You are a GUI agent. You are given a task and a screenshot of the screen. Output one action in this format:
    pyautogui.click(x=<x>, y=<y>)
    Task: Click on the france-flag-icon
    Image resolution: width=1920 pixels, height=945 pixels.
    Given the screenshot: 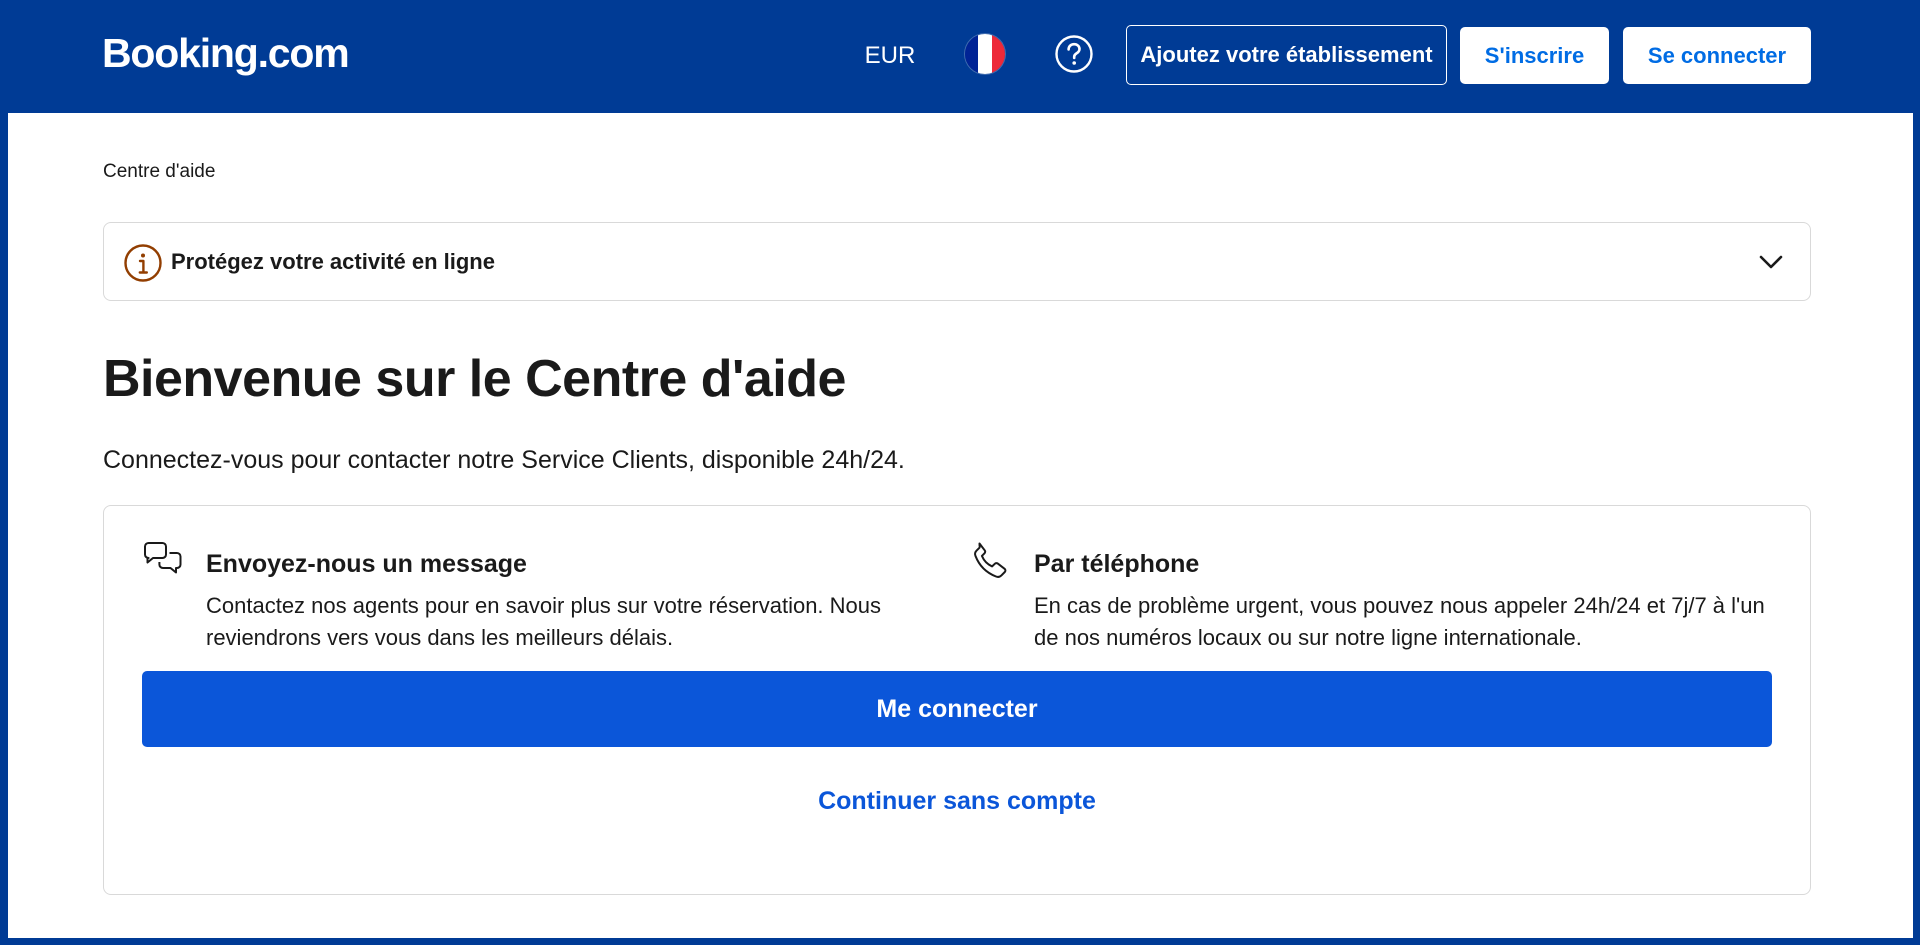 What is the action you would take?
    pyautogui.click(x=985, y=54)
    